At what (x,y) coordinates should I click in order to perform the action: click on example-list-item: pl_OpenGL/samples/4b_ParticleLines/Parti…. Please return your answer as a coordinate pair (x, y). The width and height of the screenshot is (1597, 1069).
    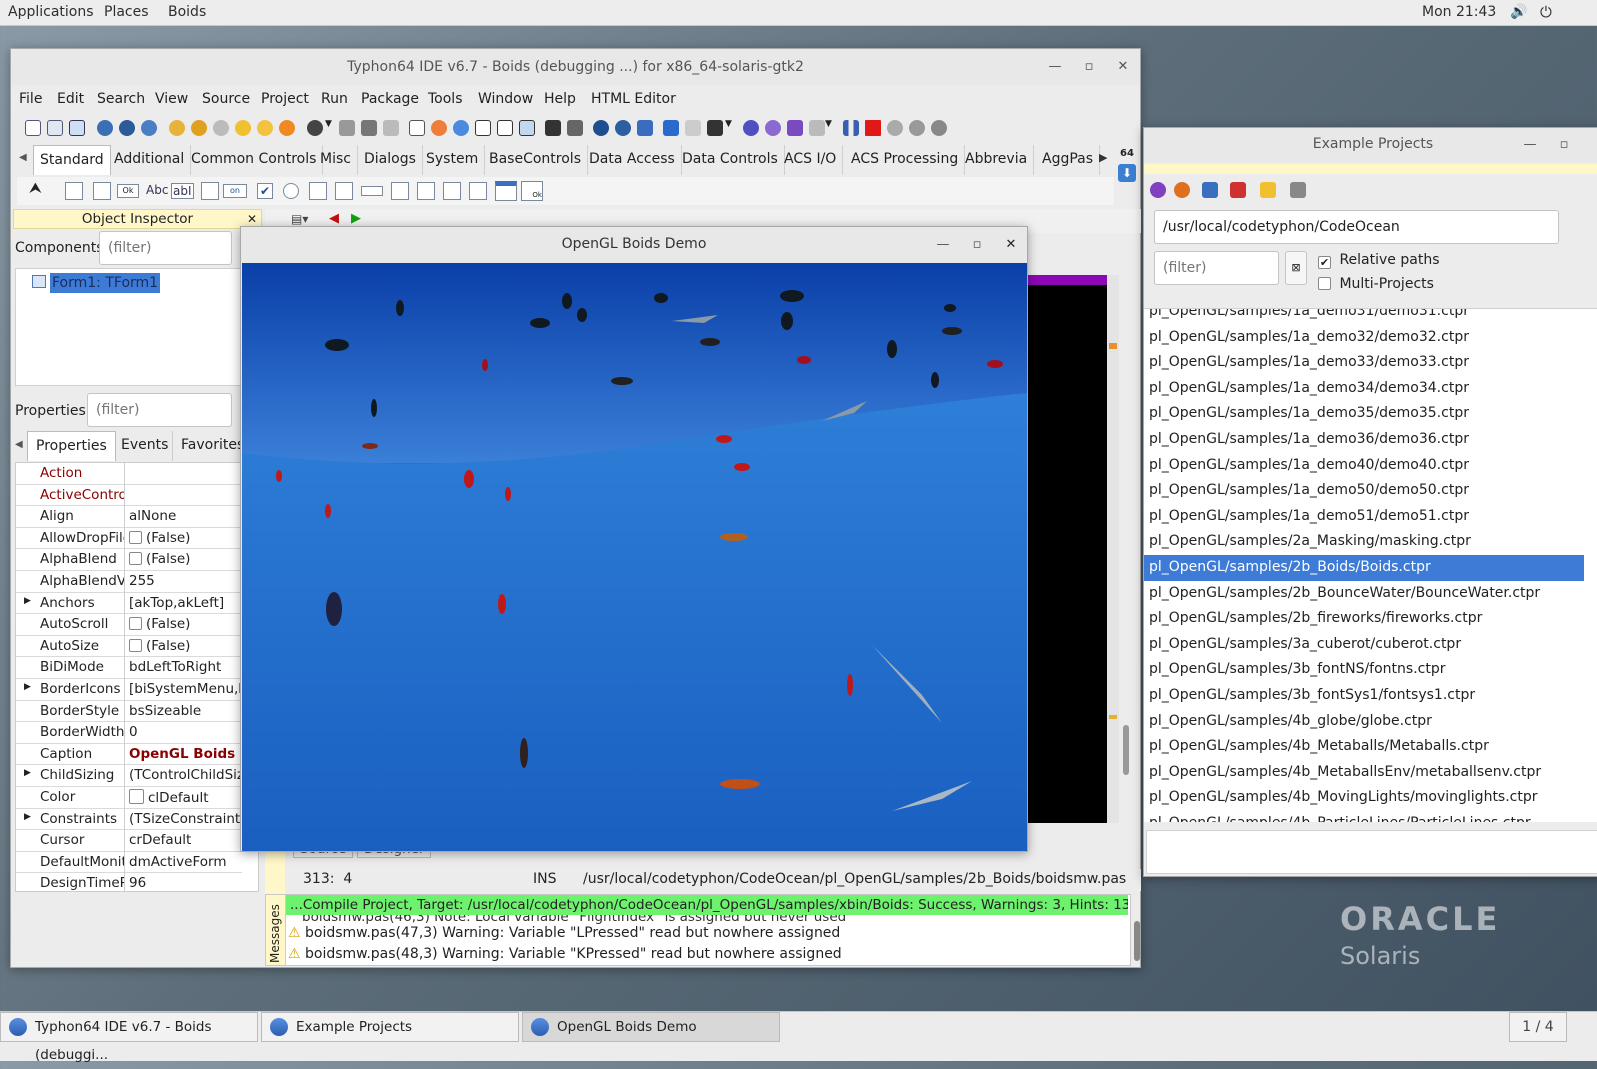
    Looking at the image, I should click on (1364, 816).